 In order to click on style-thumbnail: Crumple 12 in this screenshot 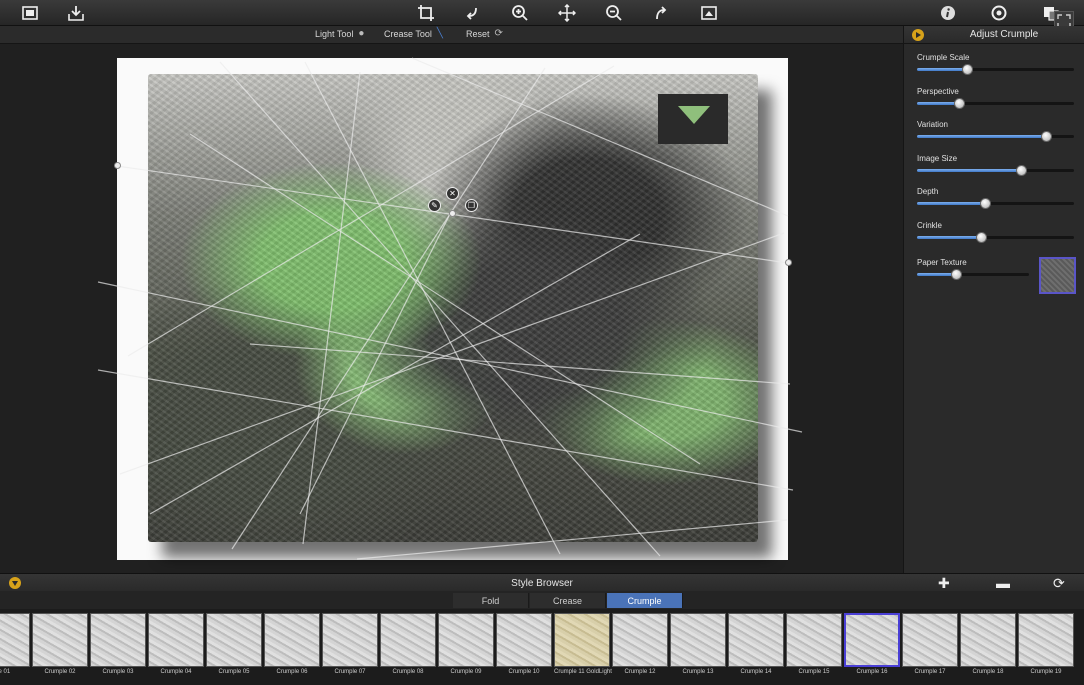, I will do `click(640, 644)`.